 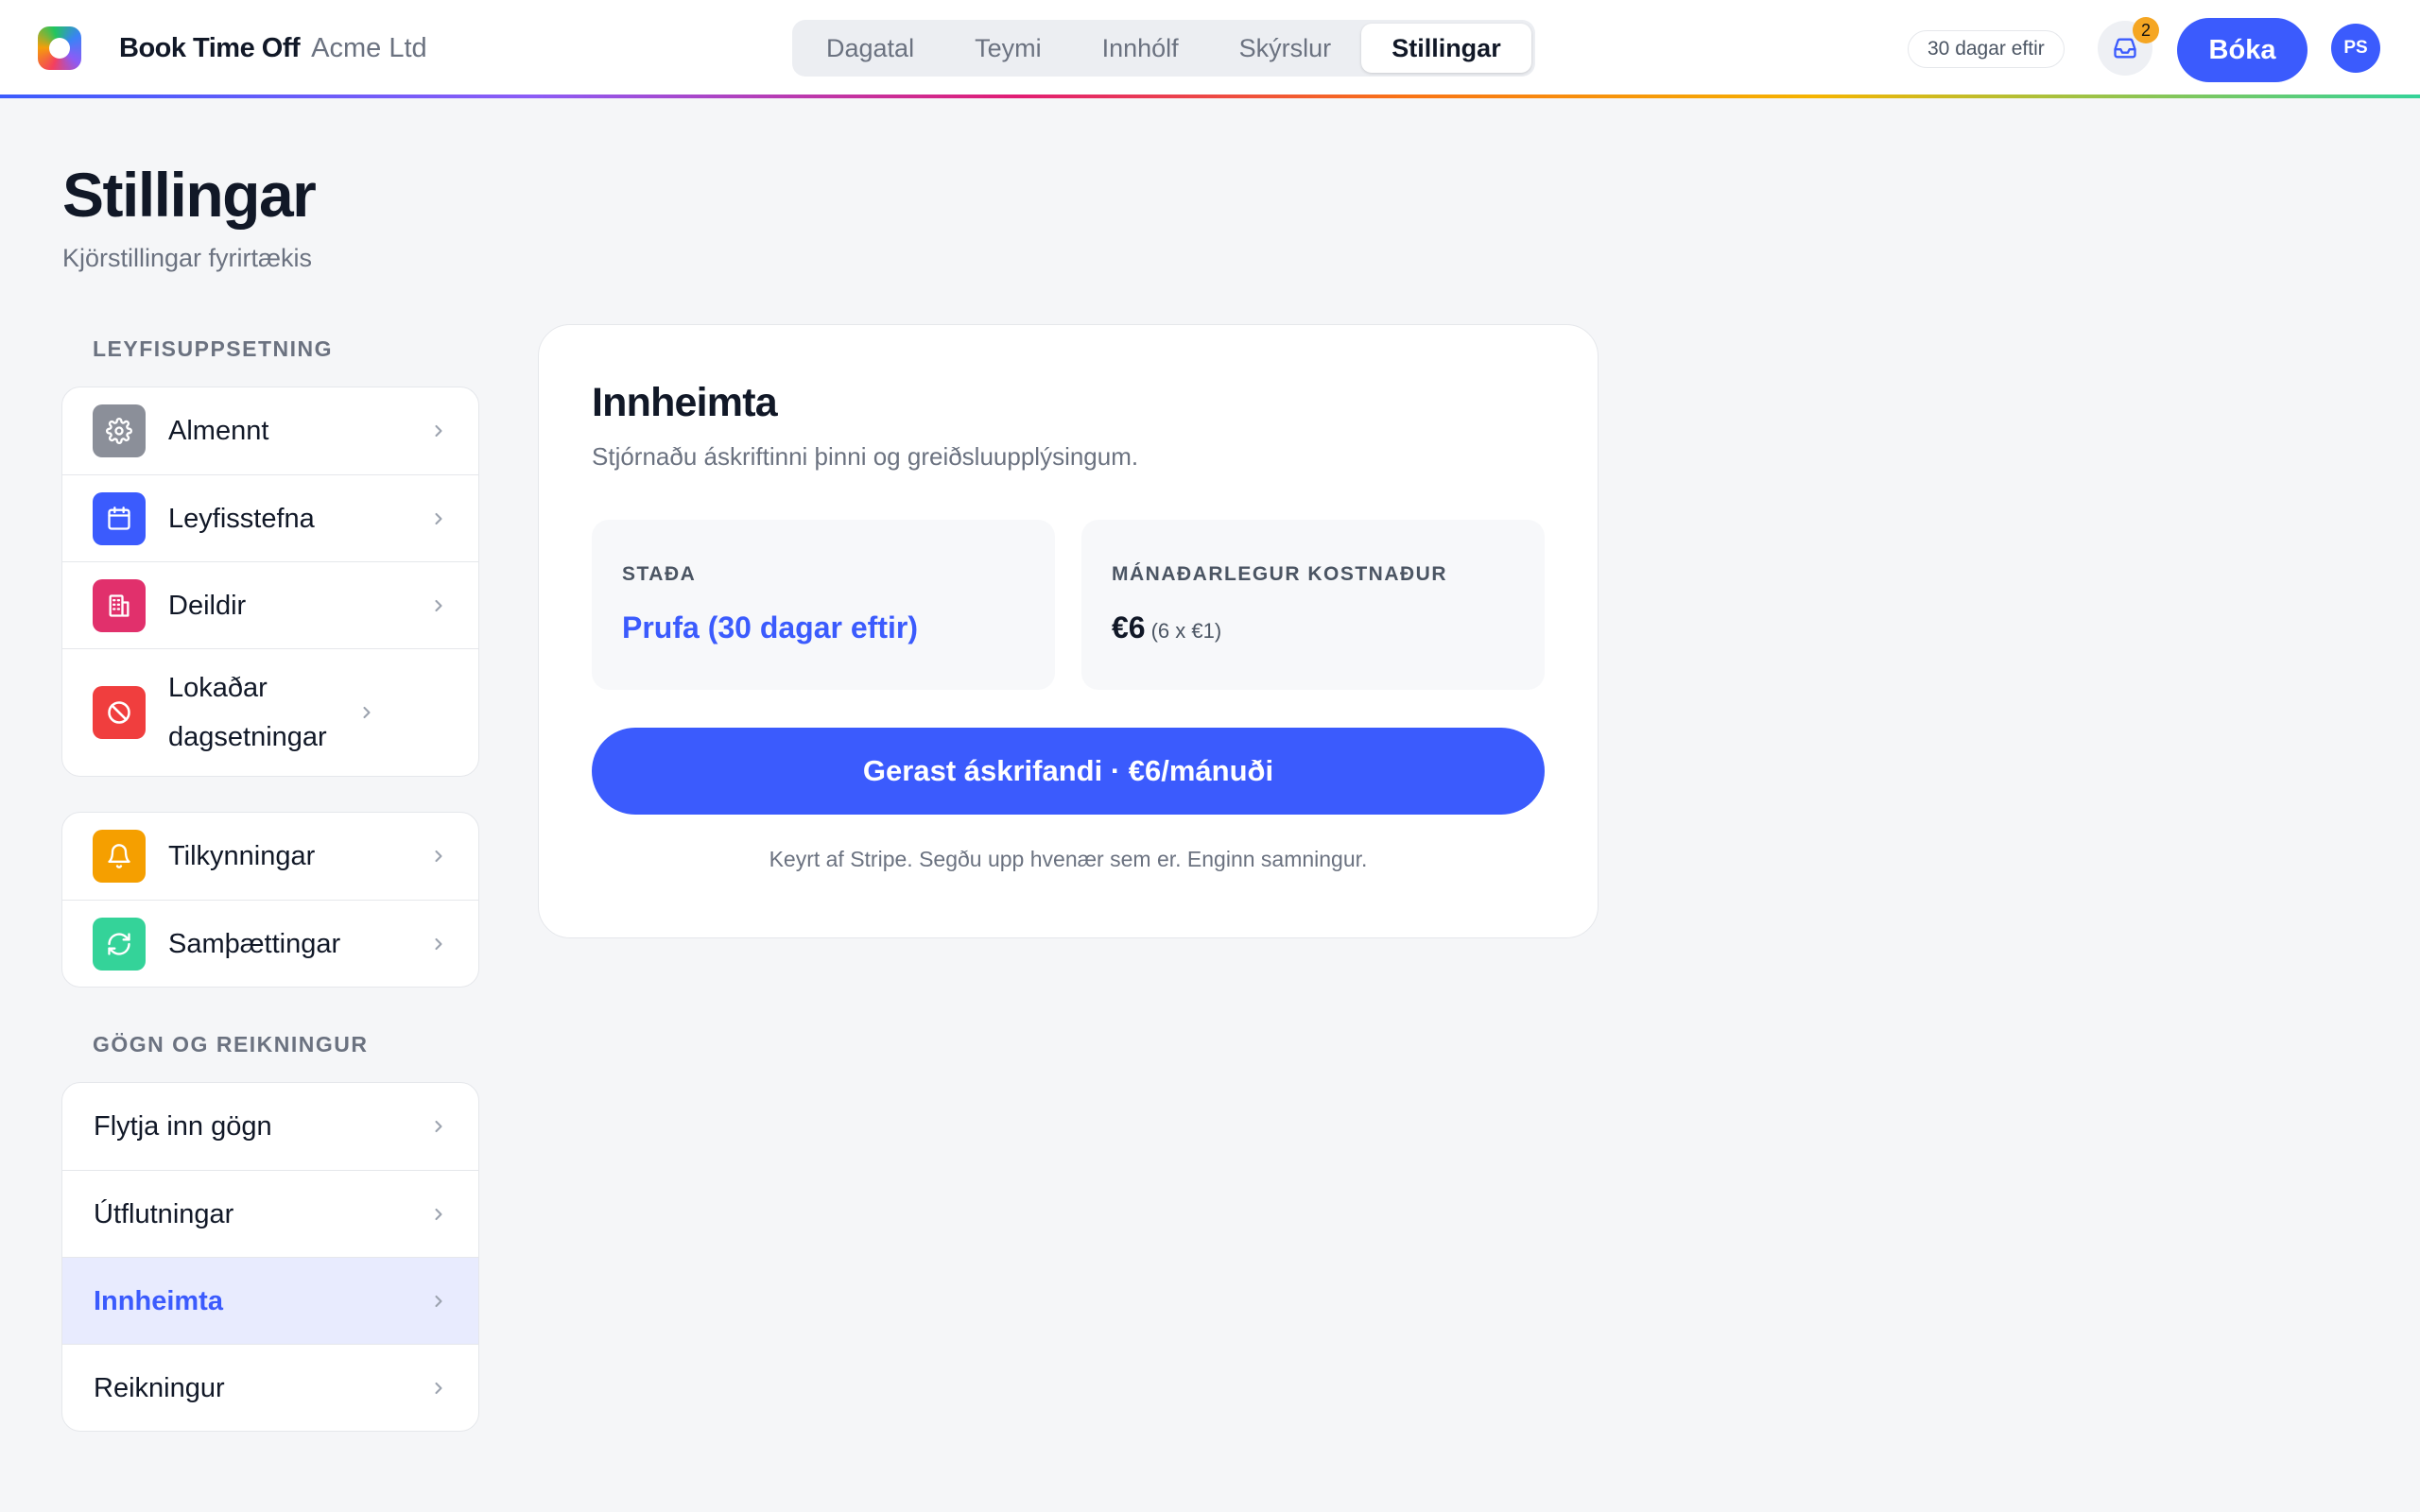 I want to click on user-avatar: PS, so click(x=2355, y=48).